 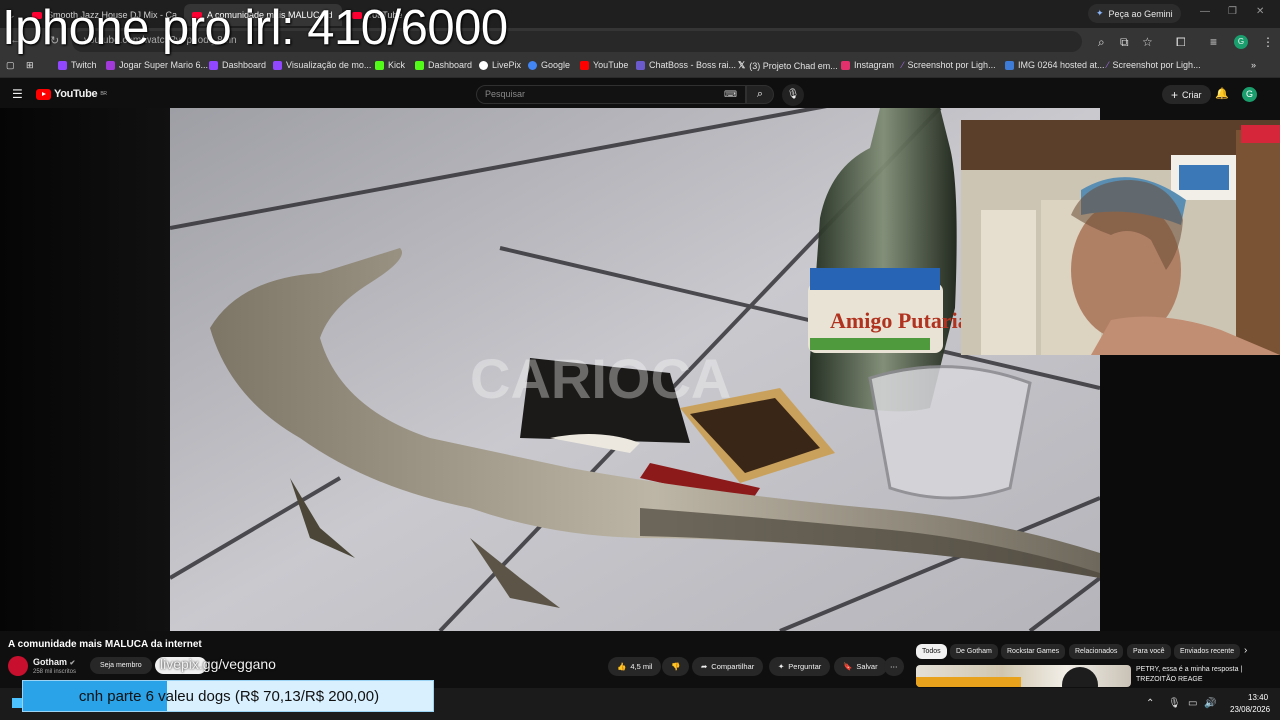 I want to click on search-input: Pesquisar ⌨, so click(x=611, y=94).